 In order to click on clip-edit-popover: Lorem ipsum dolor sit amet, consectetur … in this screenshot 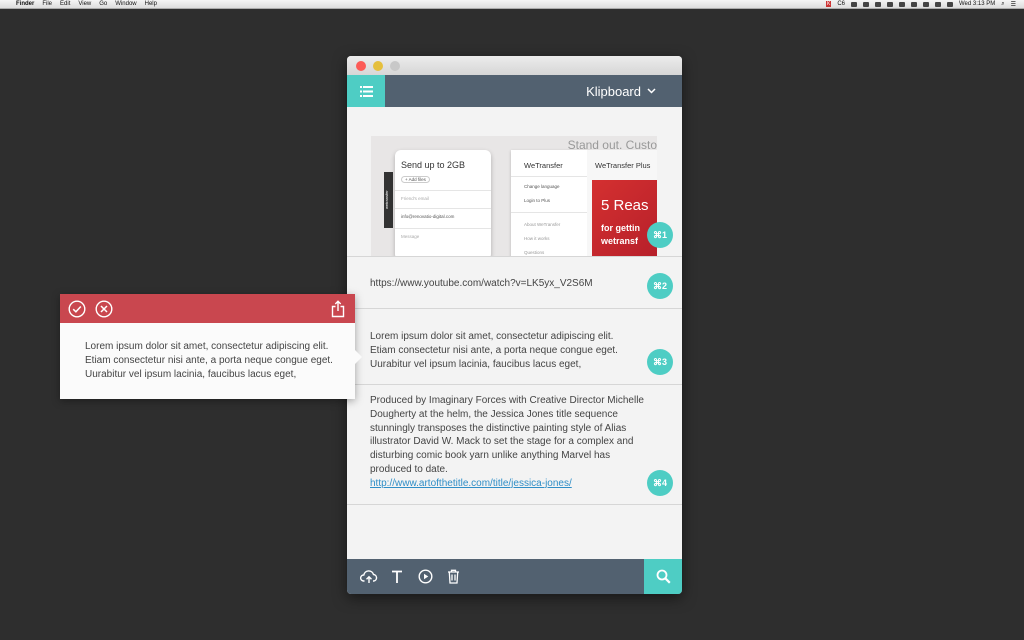, I will do `click(211, 346)`.